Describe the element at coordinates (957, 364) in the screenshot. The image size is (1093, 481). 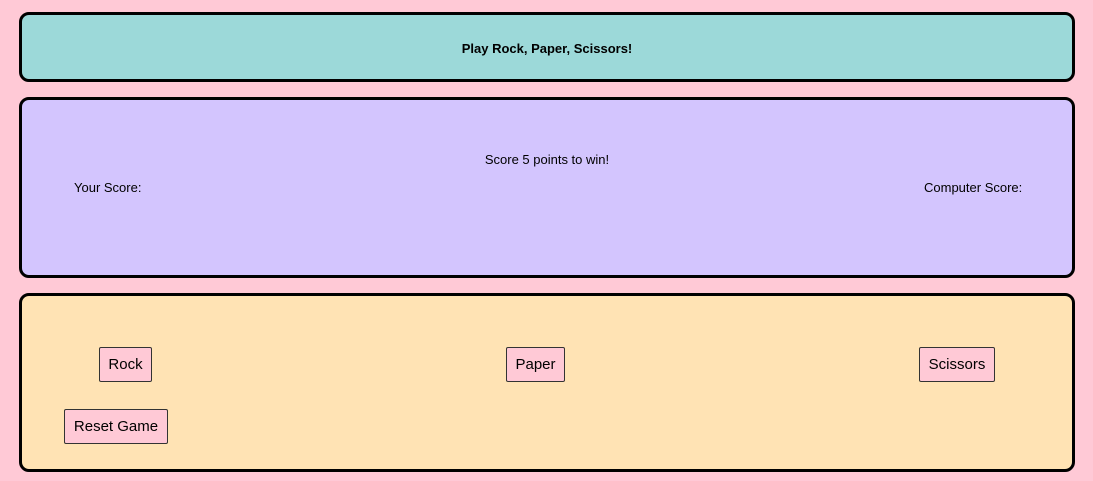
I see `scissors-button: Scissors` at that location.